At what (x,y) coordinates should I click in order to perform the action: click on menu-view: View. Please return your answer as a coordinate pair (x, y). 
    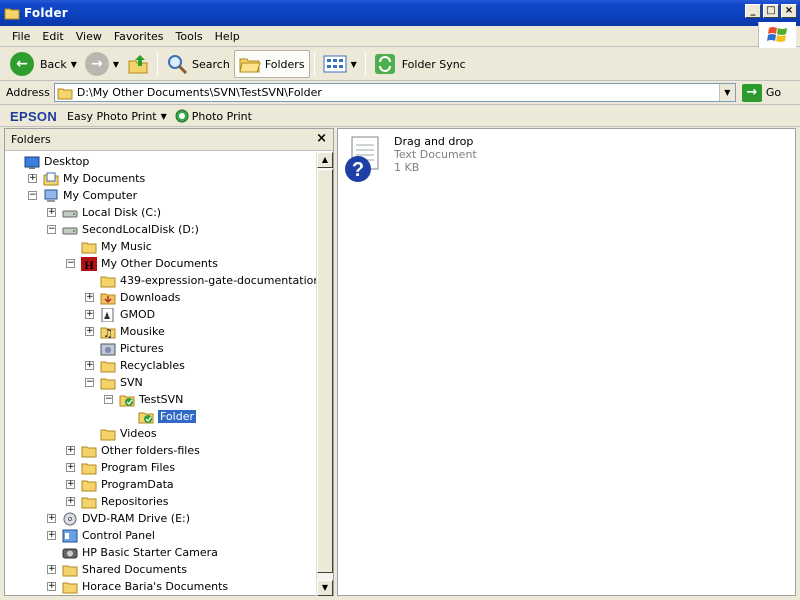
    Looking at the image, I should click on (89, 36).